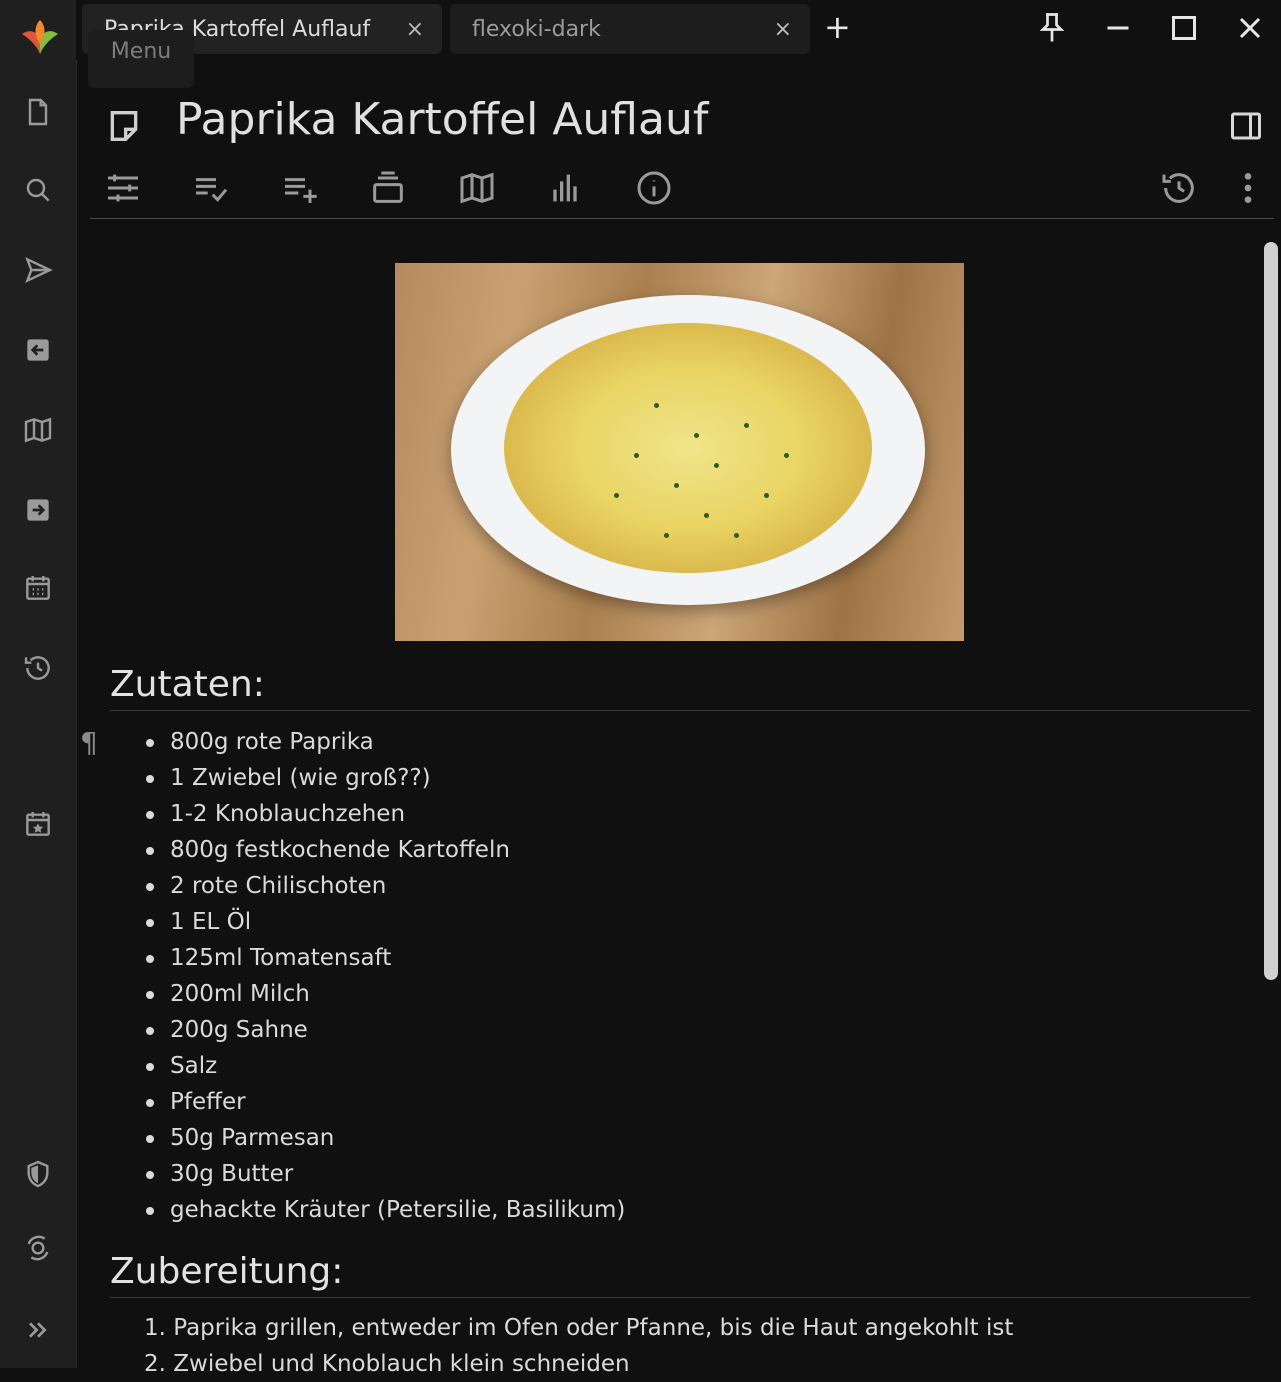  What do you see at coordinates (1179, 188) in the screenshot?
I see `note-revisions-icon` at bounding box center [1179, 188].